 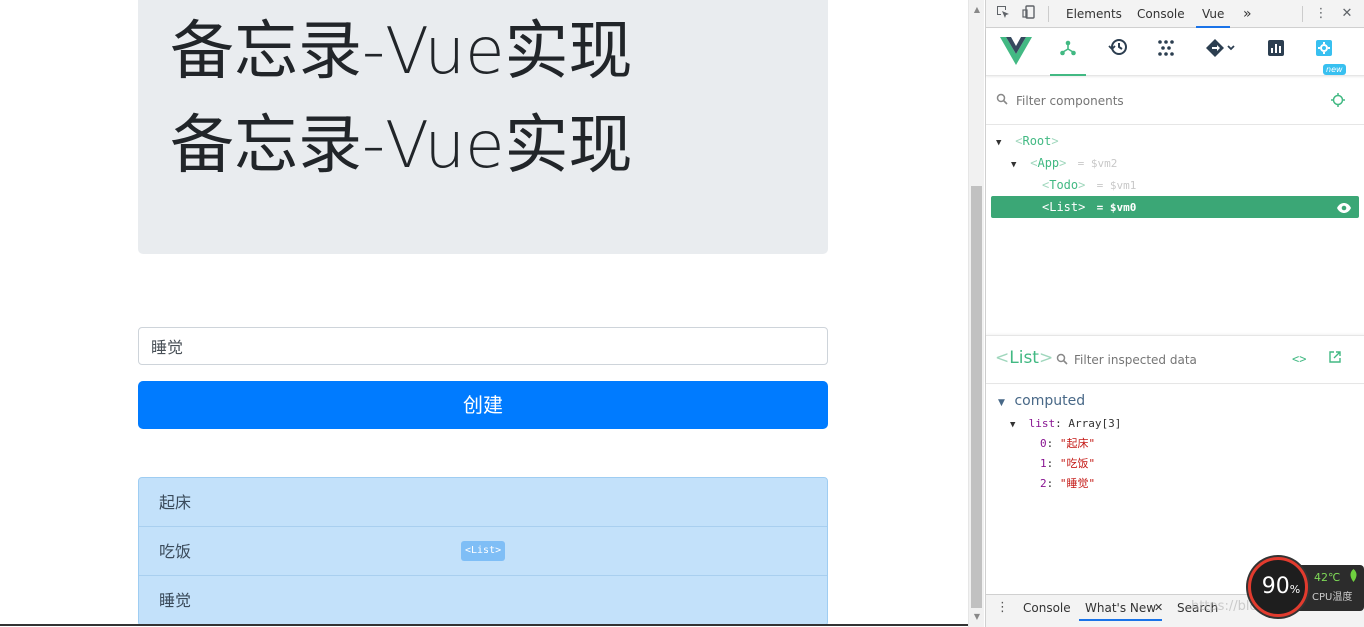 I want to click on list-item: 起床, so click(x=483, y=502).